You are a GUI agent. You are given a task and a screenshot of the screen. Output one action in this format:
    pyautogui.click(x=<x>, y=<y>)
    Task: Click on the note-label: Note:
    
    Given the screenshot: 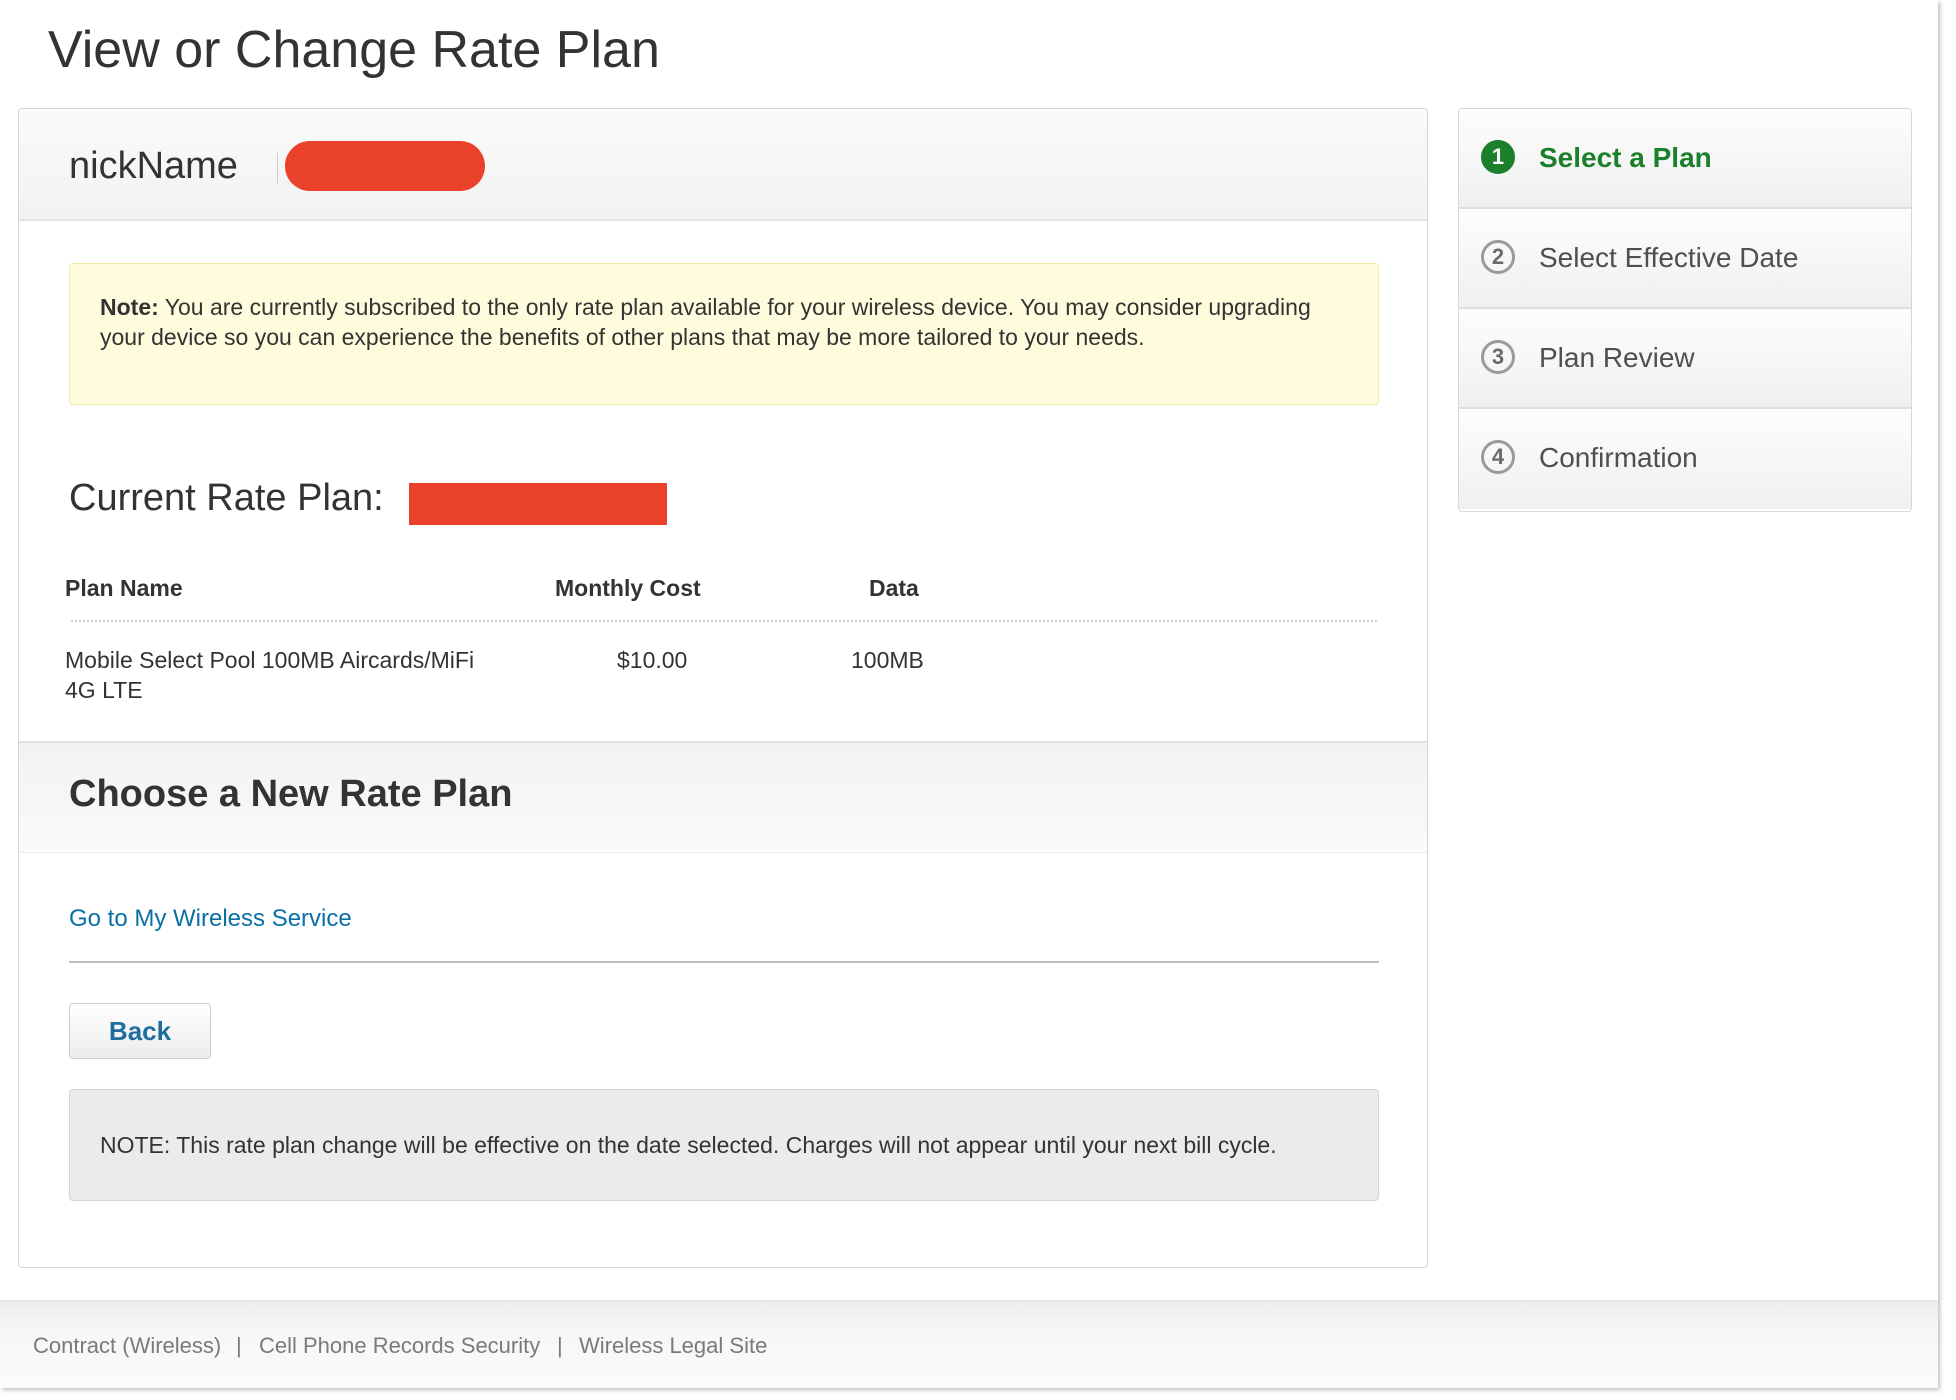 What is the action you would take?
    pyautogui.click(x=129, y=307)
    